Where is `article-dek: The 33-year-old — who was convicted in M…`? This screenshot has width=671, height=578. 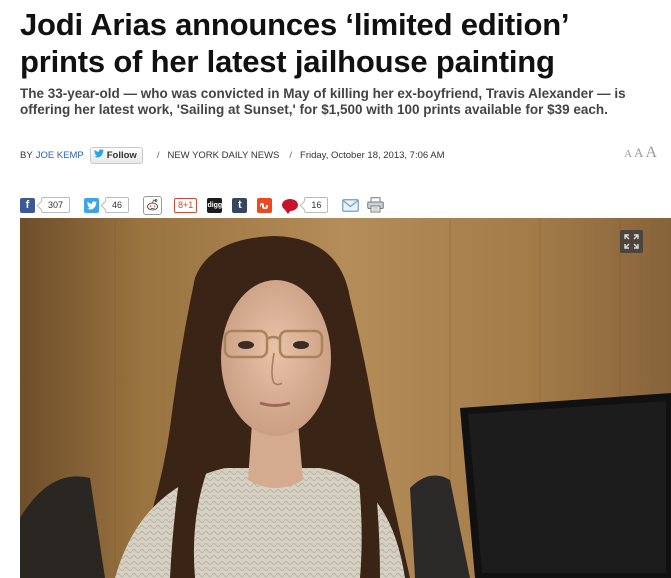
article-dek: The 33-year-old — who was convicted in M… is located at coordinates (323, 101).